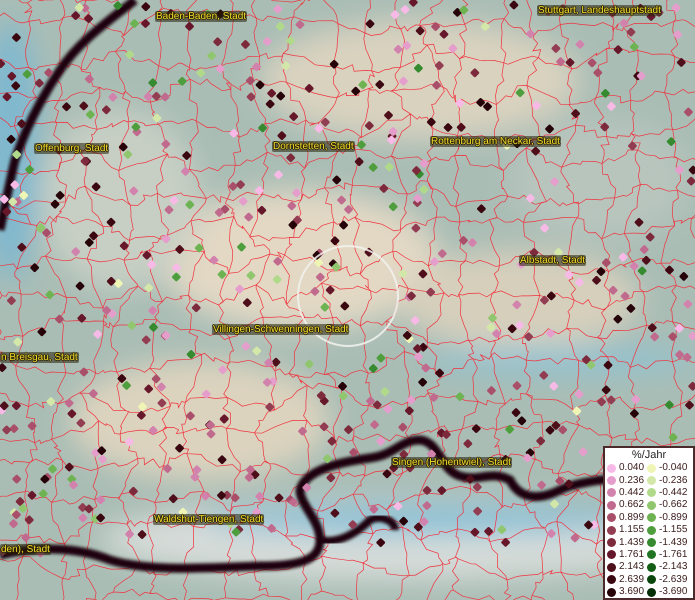 This screenshot has width=695, height=600. Describe the element at coordinates (673, 567) in the screenshot. I see `legend-value: -2.143` at that location.